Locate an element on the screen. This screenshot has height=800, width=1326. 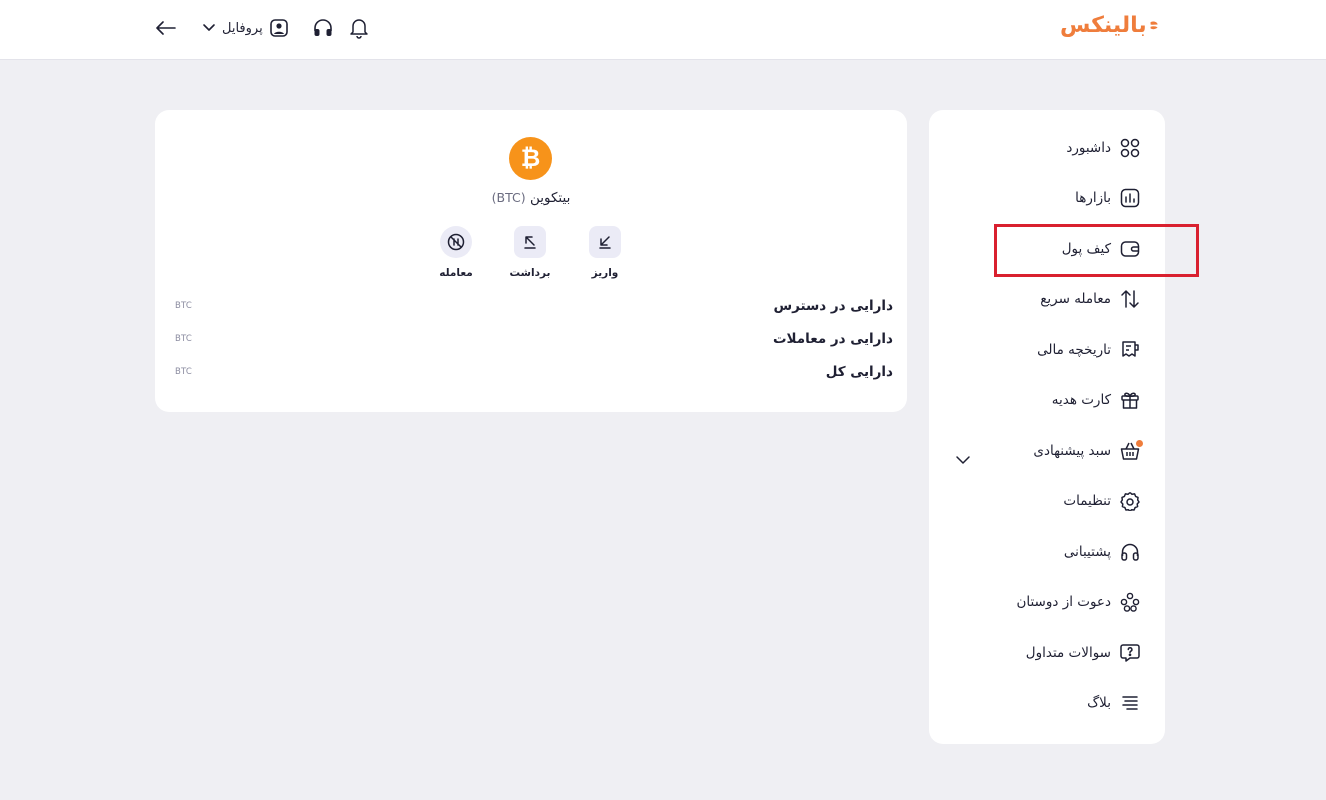
brand-mark-icon is located at coordinates (1154, 25).